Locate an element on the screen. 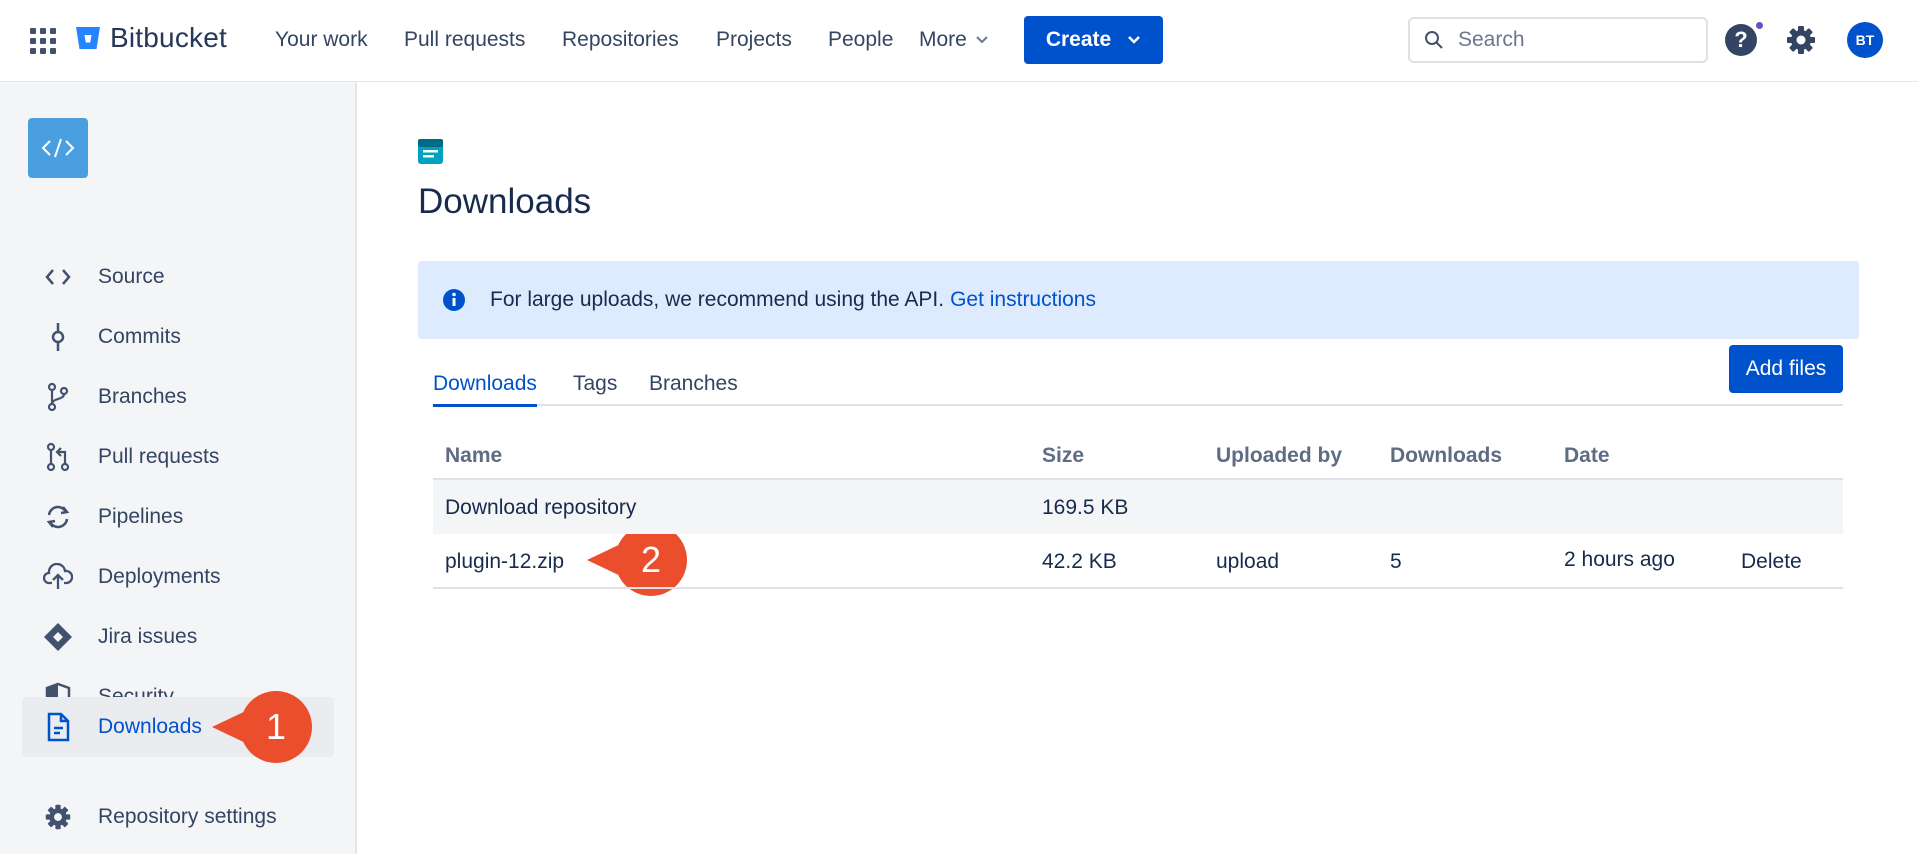 The height and width of the screenshot is (854, 1918). sidebar-item-label: Commits is located at coordinates (139, 336).